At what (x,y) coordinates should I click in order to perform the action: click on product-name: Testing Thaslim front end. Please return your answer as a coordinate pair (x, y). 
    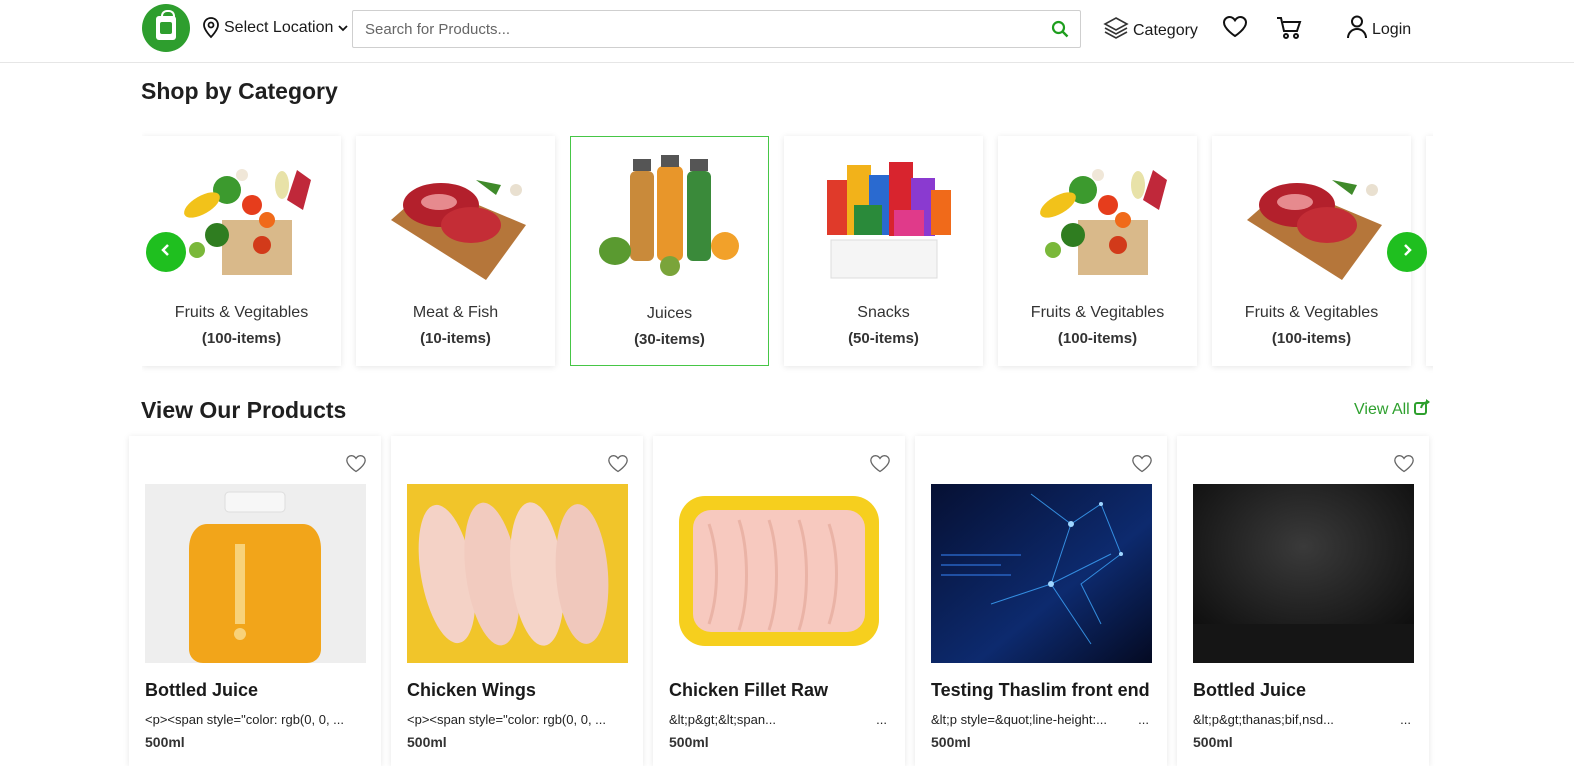
    Looking at the image, I should click on (1040, 690).